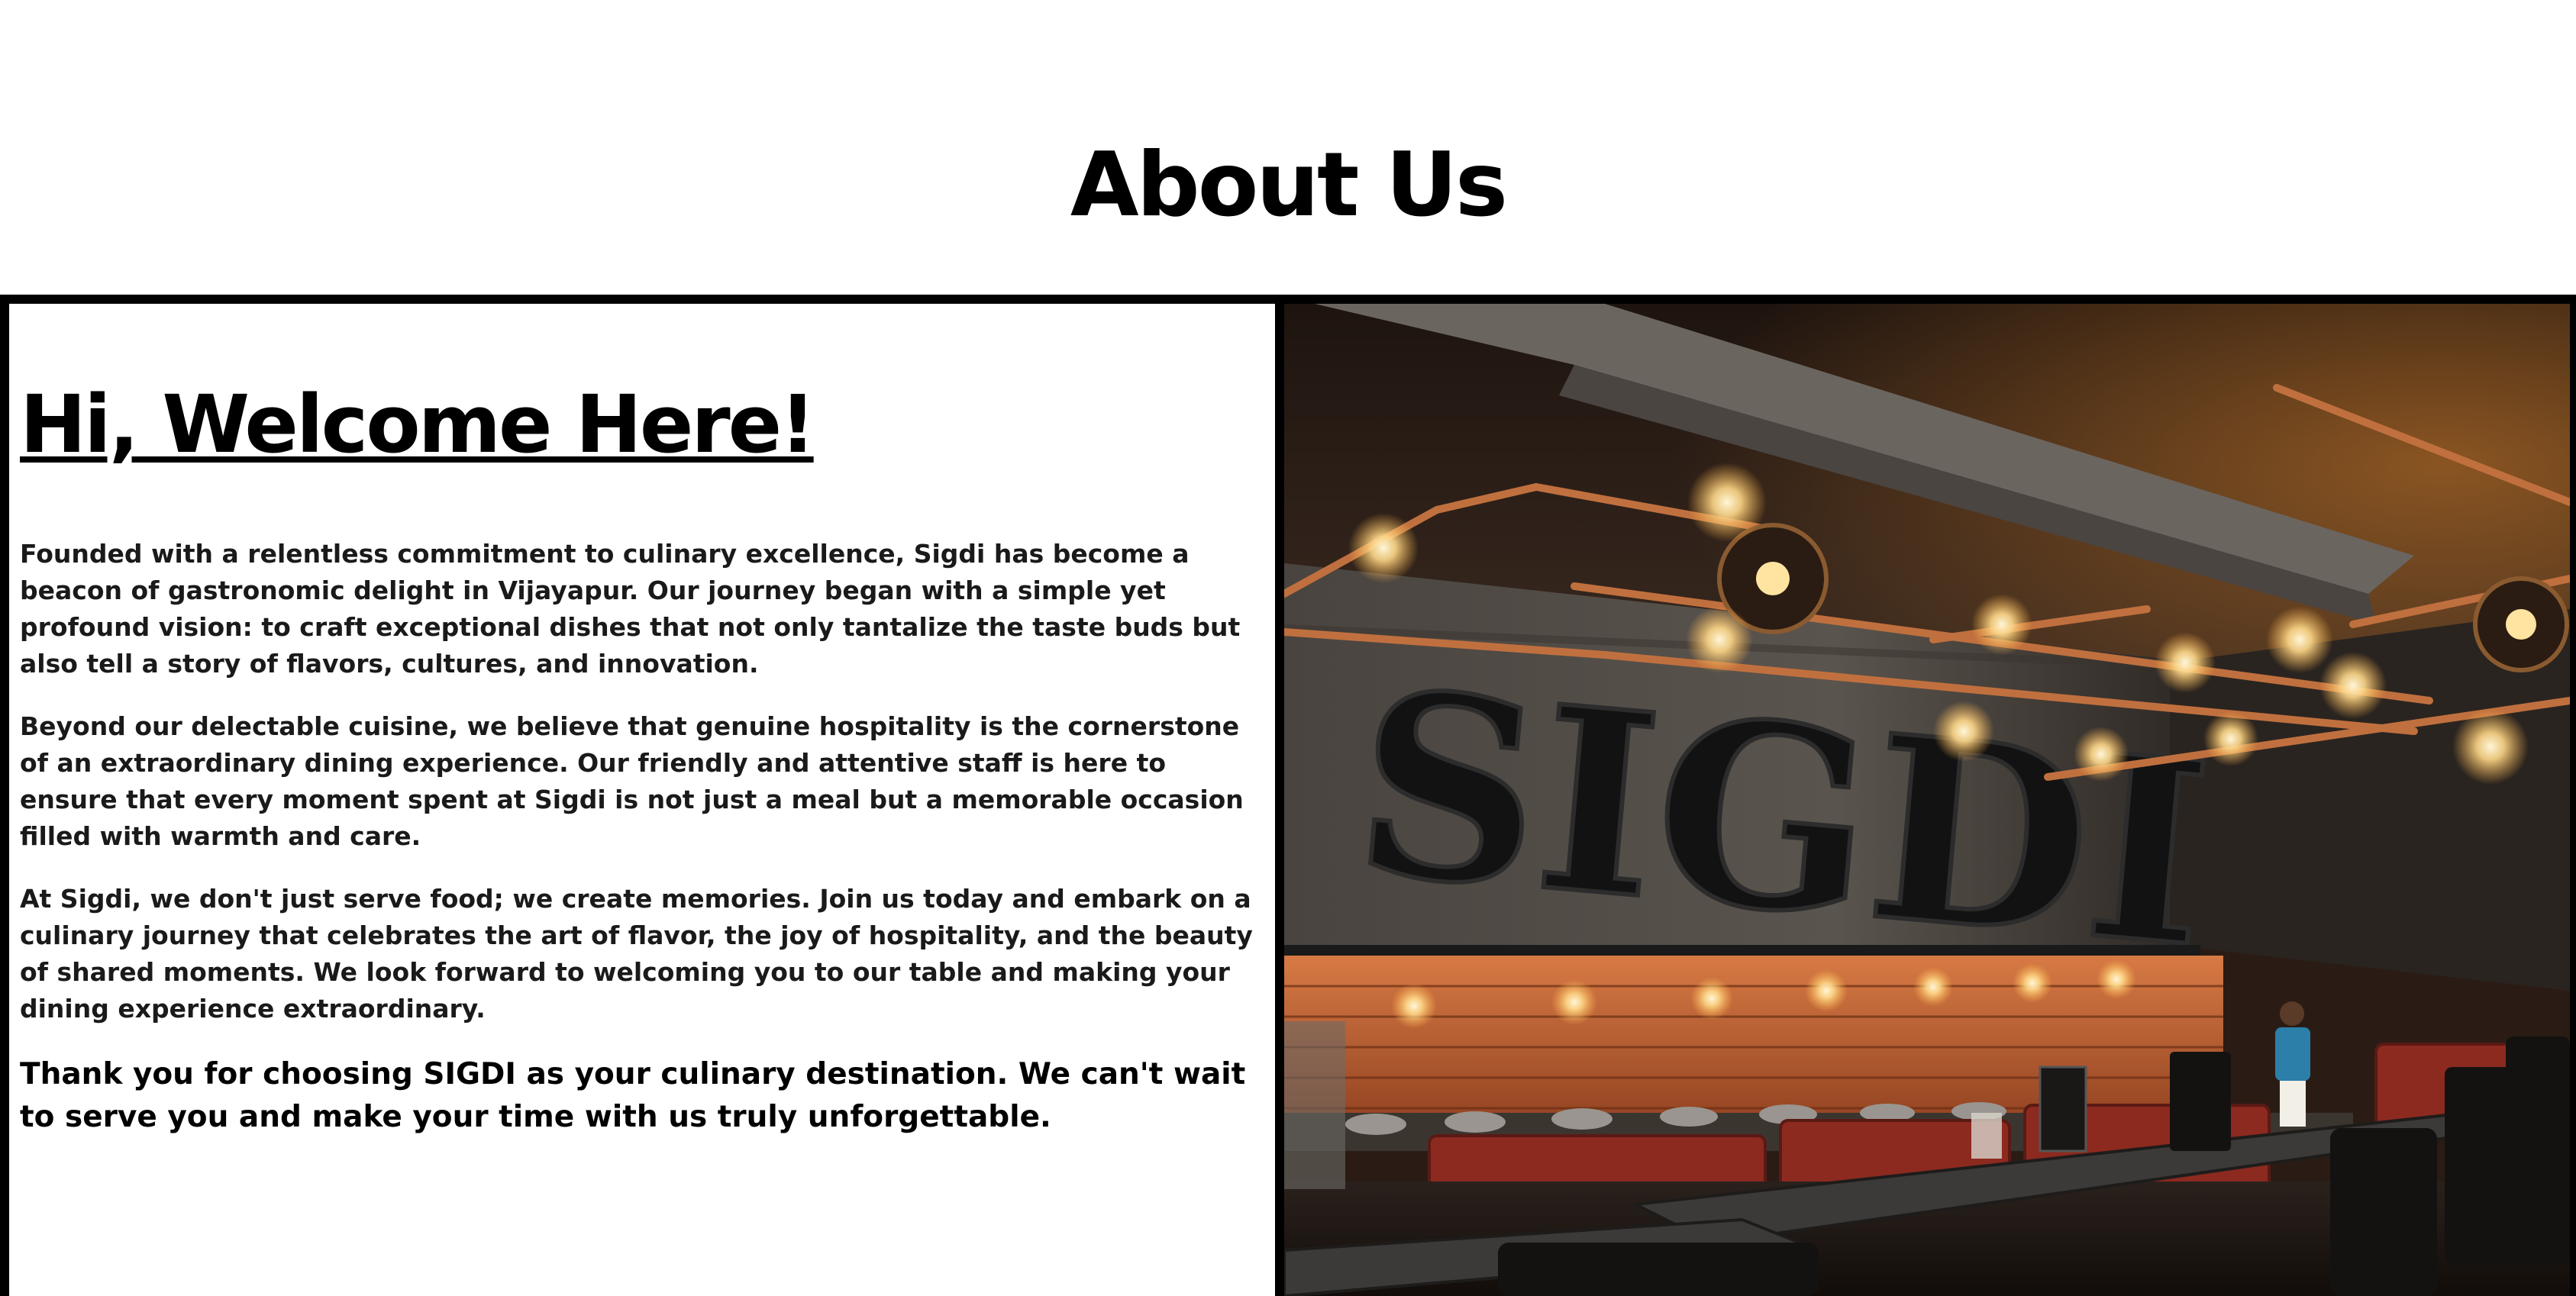 The height and width of the screenshot is (1296, 2576). I want to click on staff-figure, so click(2292, 1064).